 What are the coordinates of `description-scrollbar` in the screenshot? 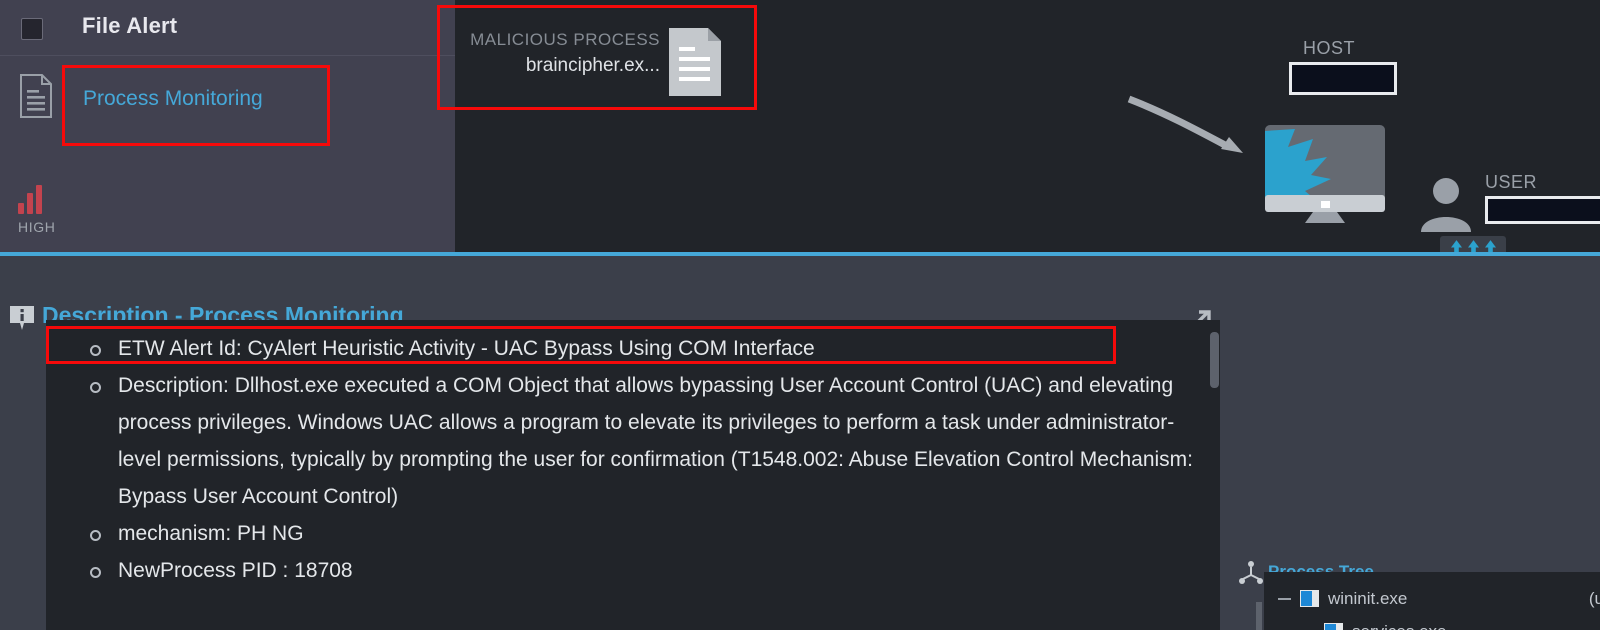 It's located at (1214, 360).